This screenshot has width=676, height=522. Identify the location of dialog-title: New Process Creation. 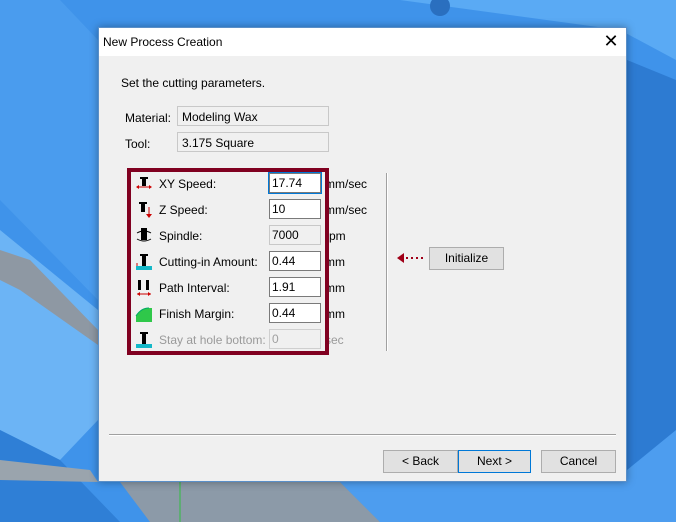
(163, 42).